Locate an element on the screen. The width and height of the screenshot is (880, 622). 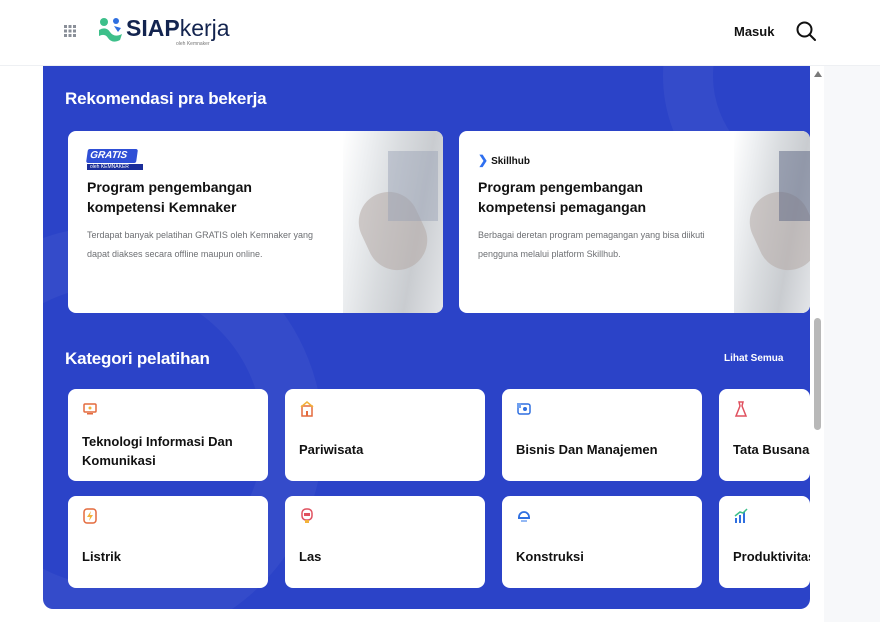
siapkerja-logo: SIAPkerja oleh Kemnaker is located at coordinates (163, 31).